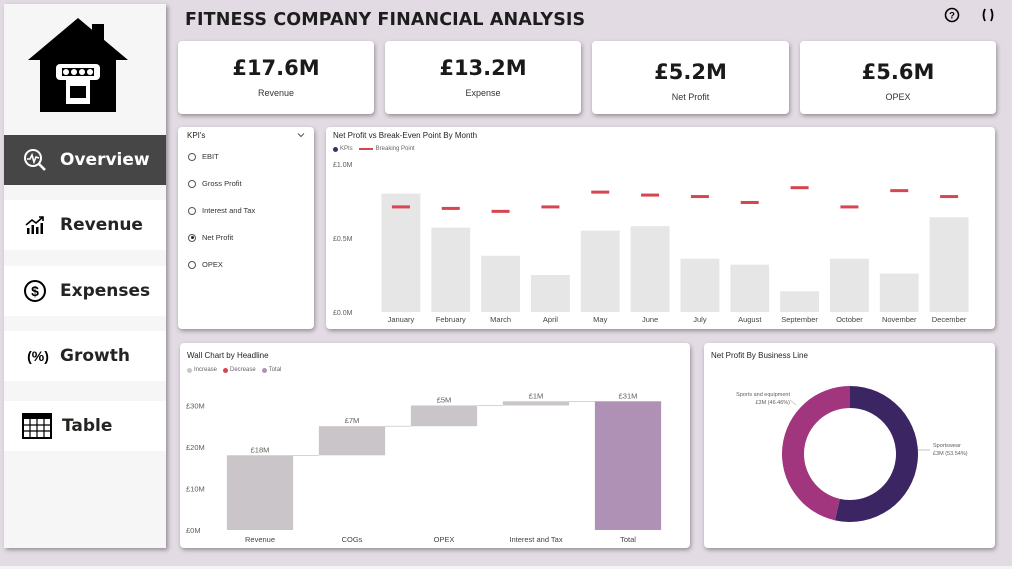 This screenshot has width=1012, height=569. What do you see at coordinates (205, 264) in the screenshot?
I see `slicer-option: OPEX` at bounding box center [205, 264].